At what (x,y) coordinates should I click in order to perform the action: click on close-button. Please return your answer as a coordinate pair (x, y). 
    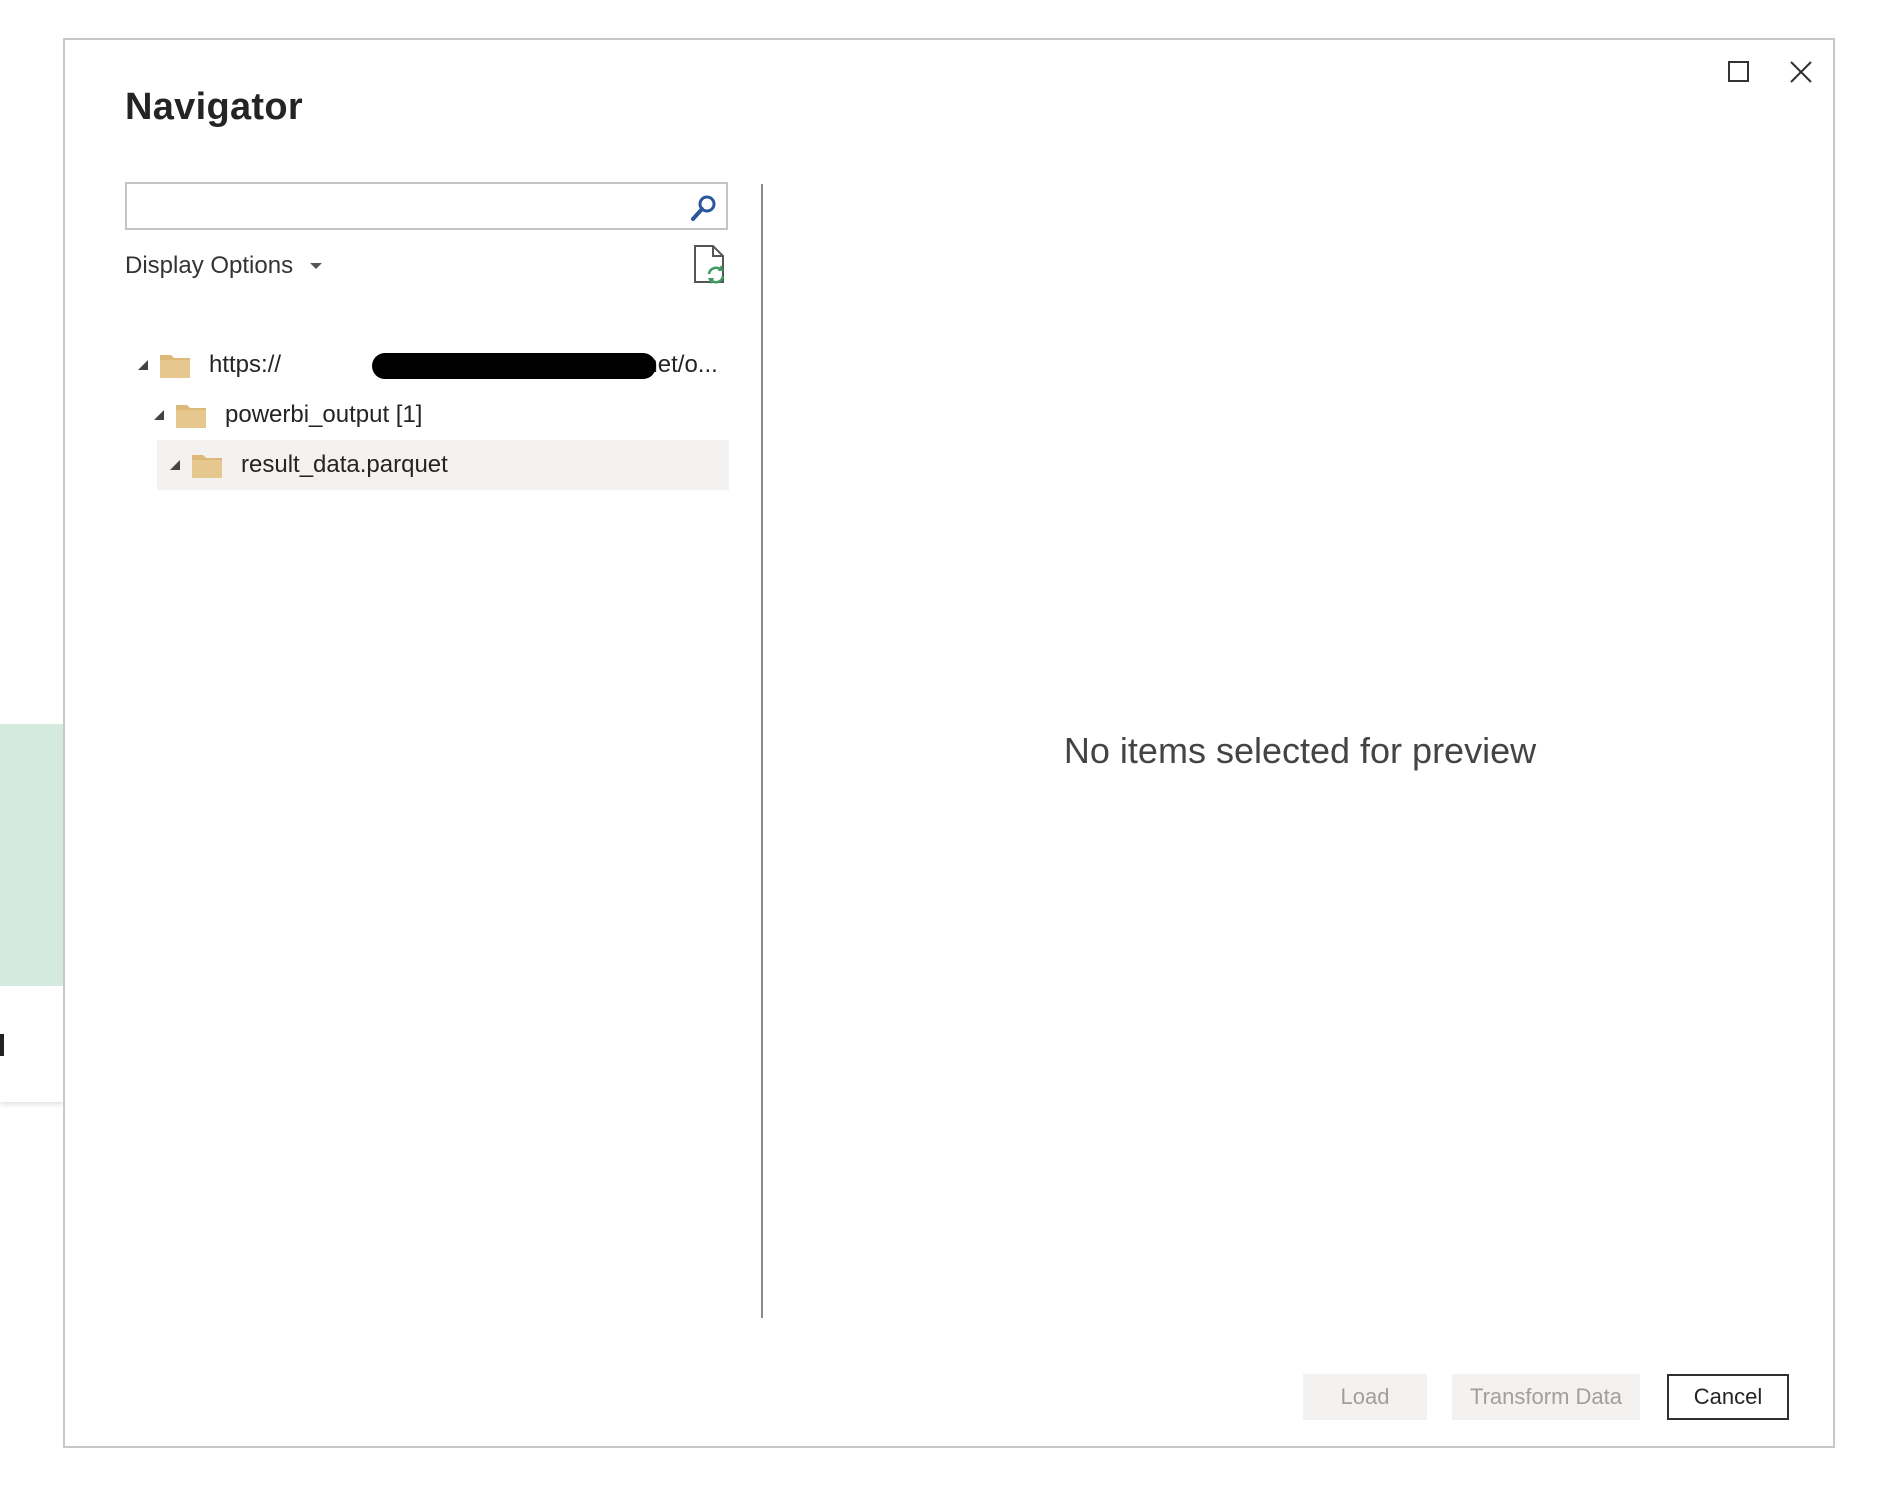
    Looking at the image, I should click on (1801, 72).